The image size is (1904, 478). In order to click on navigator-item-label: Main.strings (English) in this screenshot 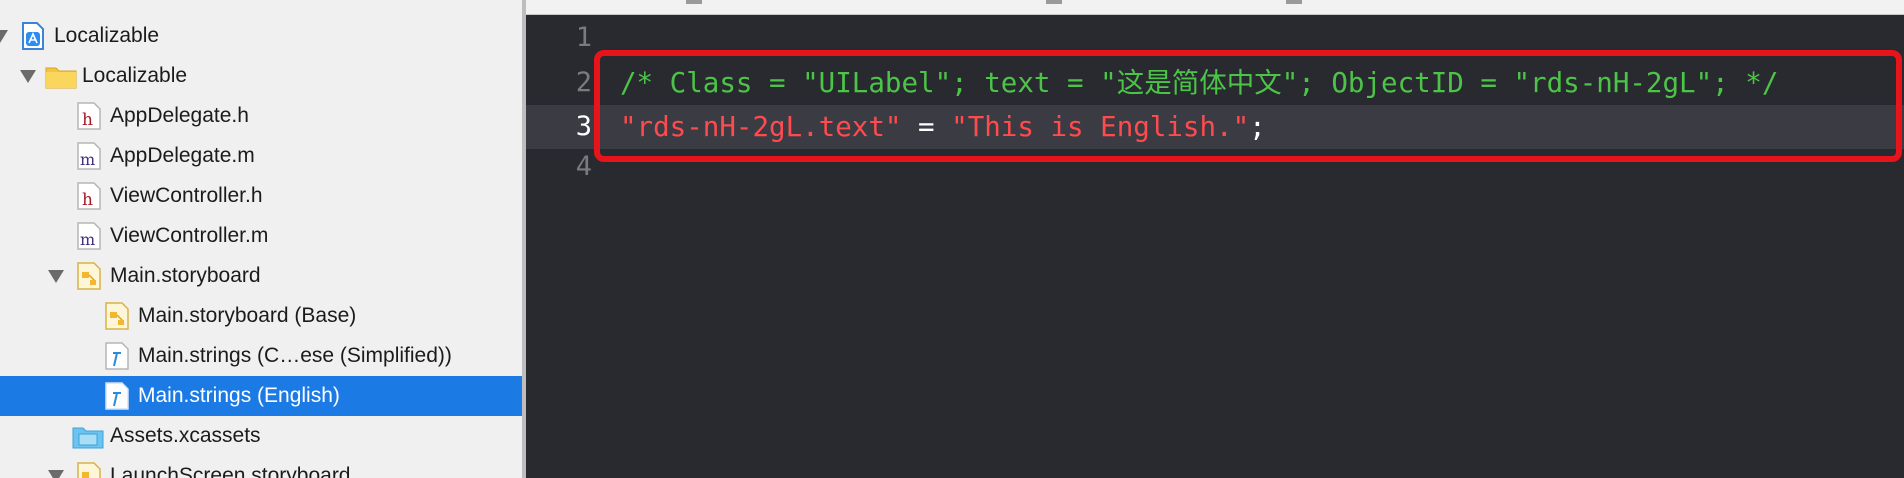, I will do `click(239, 395)`.